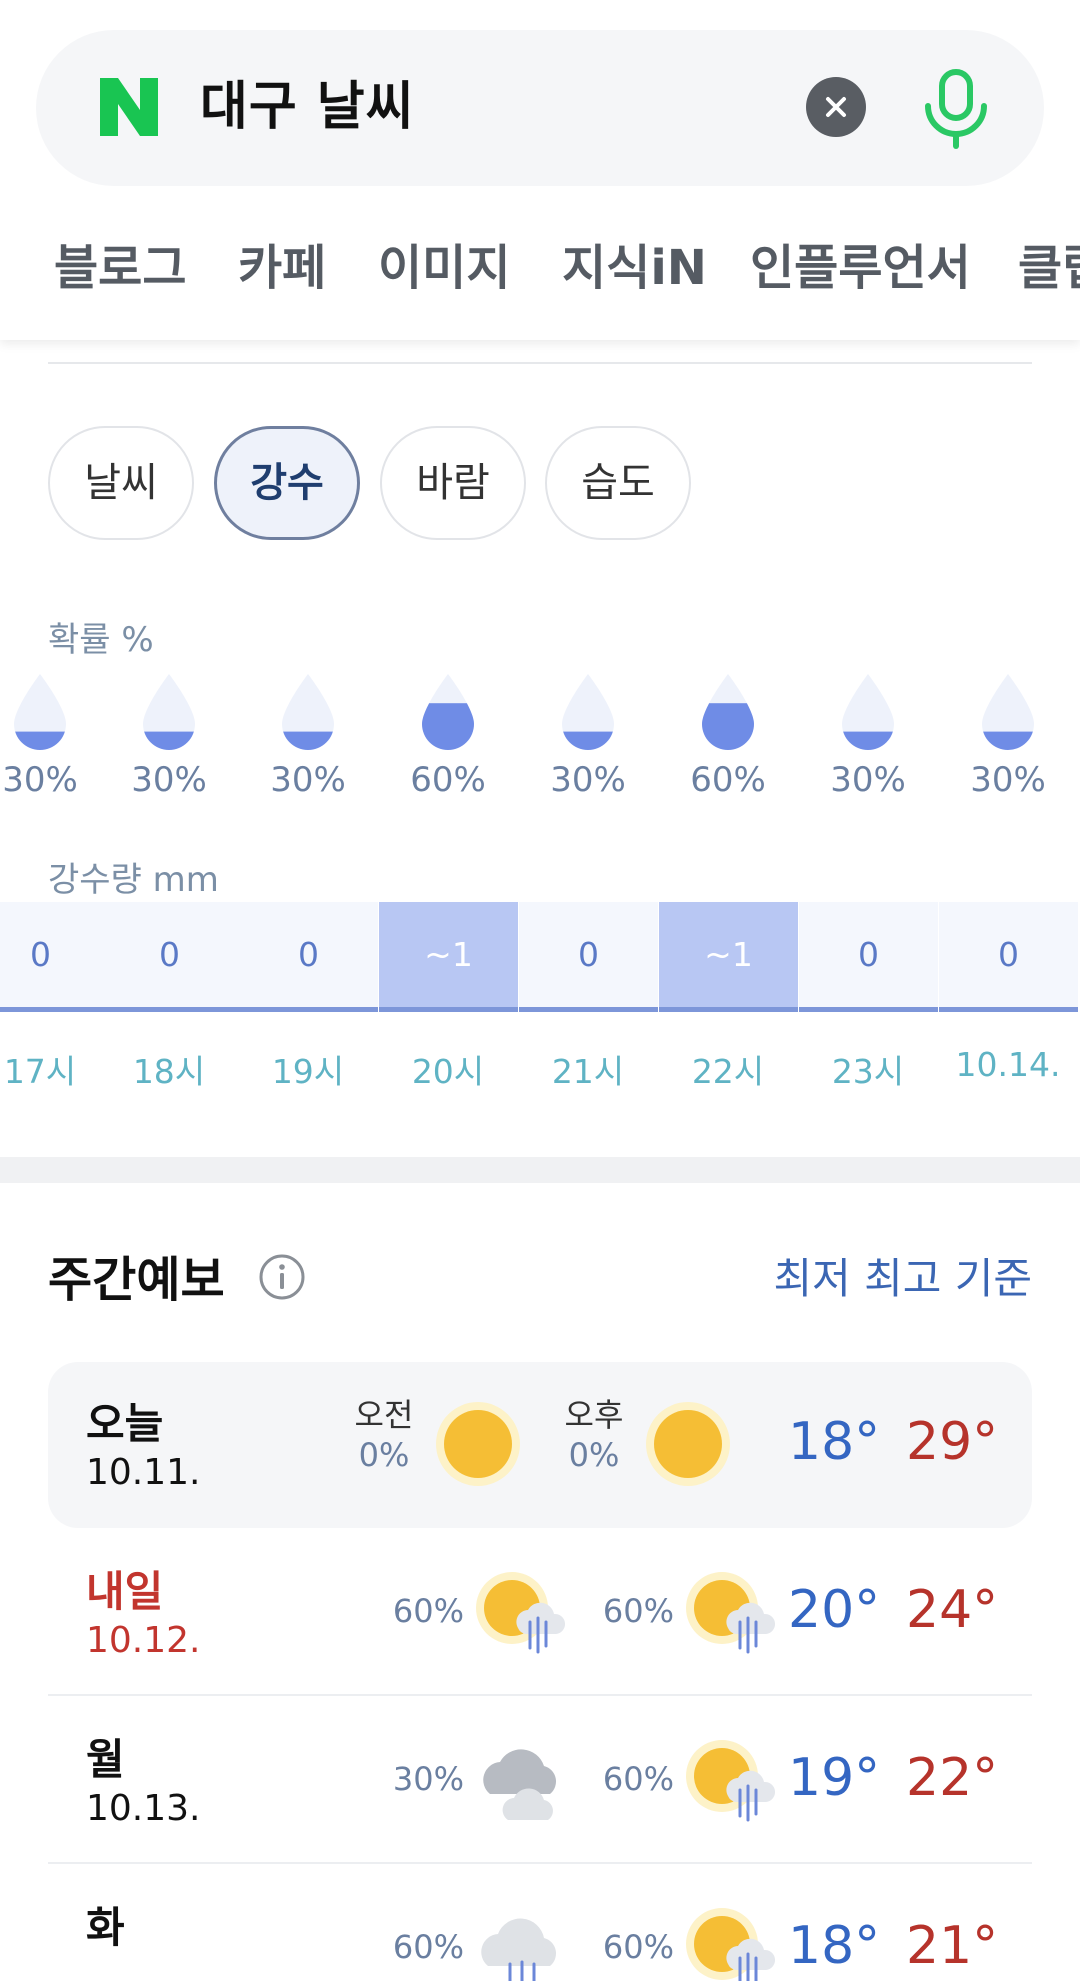 The height and width of the screenshot is (1981, 1080). Describe the element at coordinates (594, 1455) in the screenshot. I see `pm-precip-pct: 0%` at that location.